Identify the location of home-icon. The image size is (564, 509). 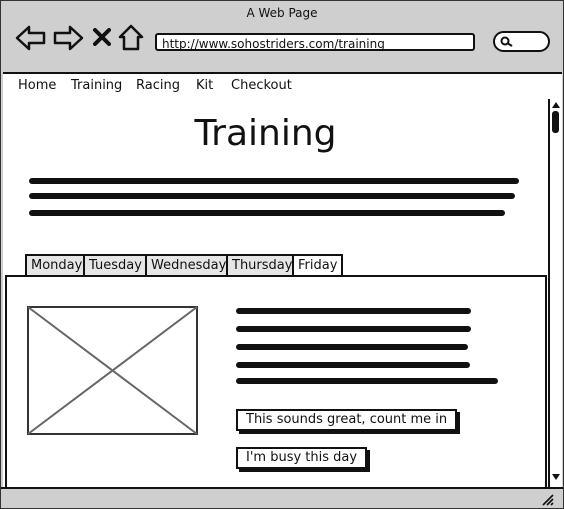
(131, 37).